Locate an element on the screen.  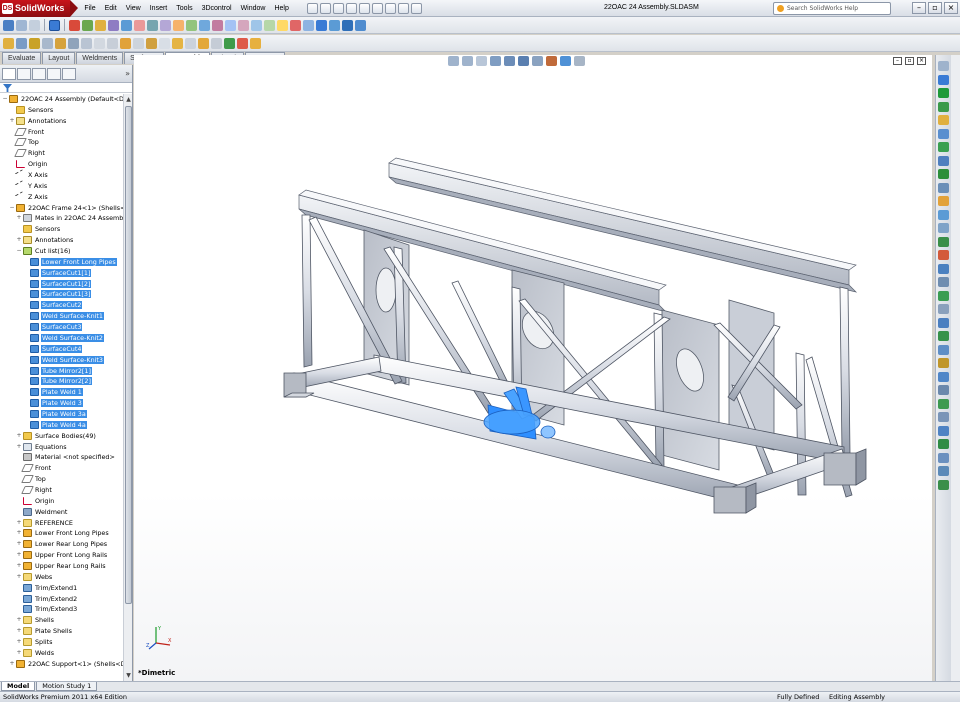
fillet-bead-icon is located at coordinates (73, 43).